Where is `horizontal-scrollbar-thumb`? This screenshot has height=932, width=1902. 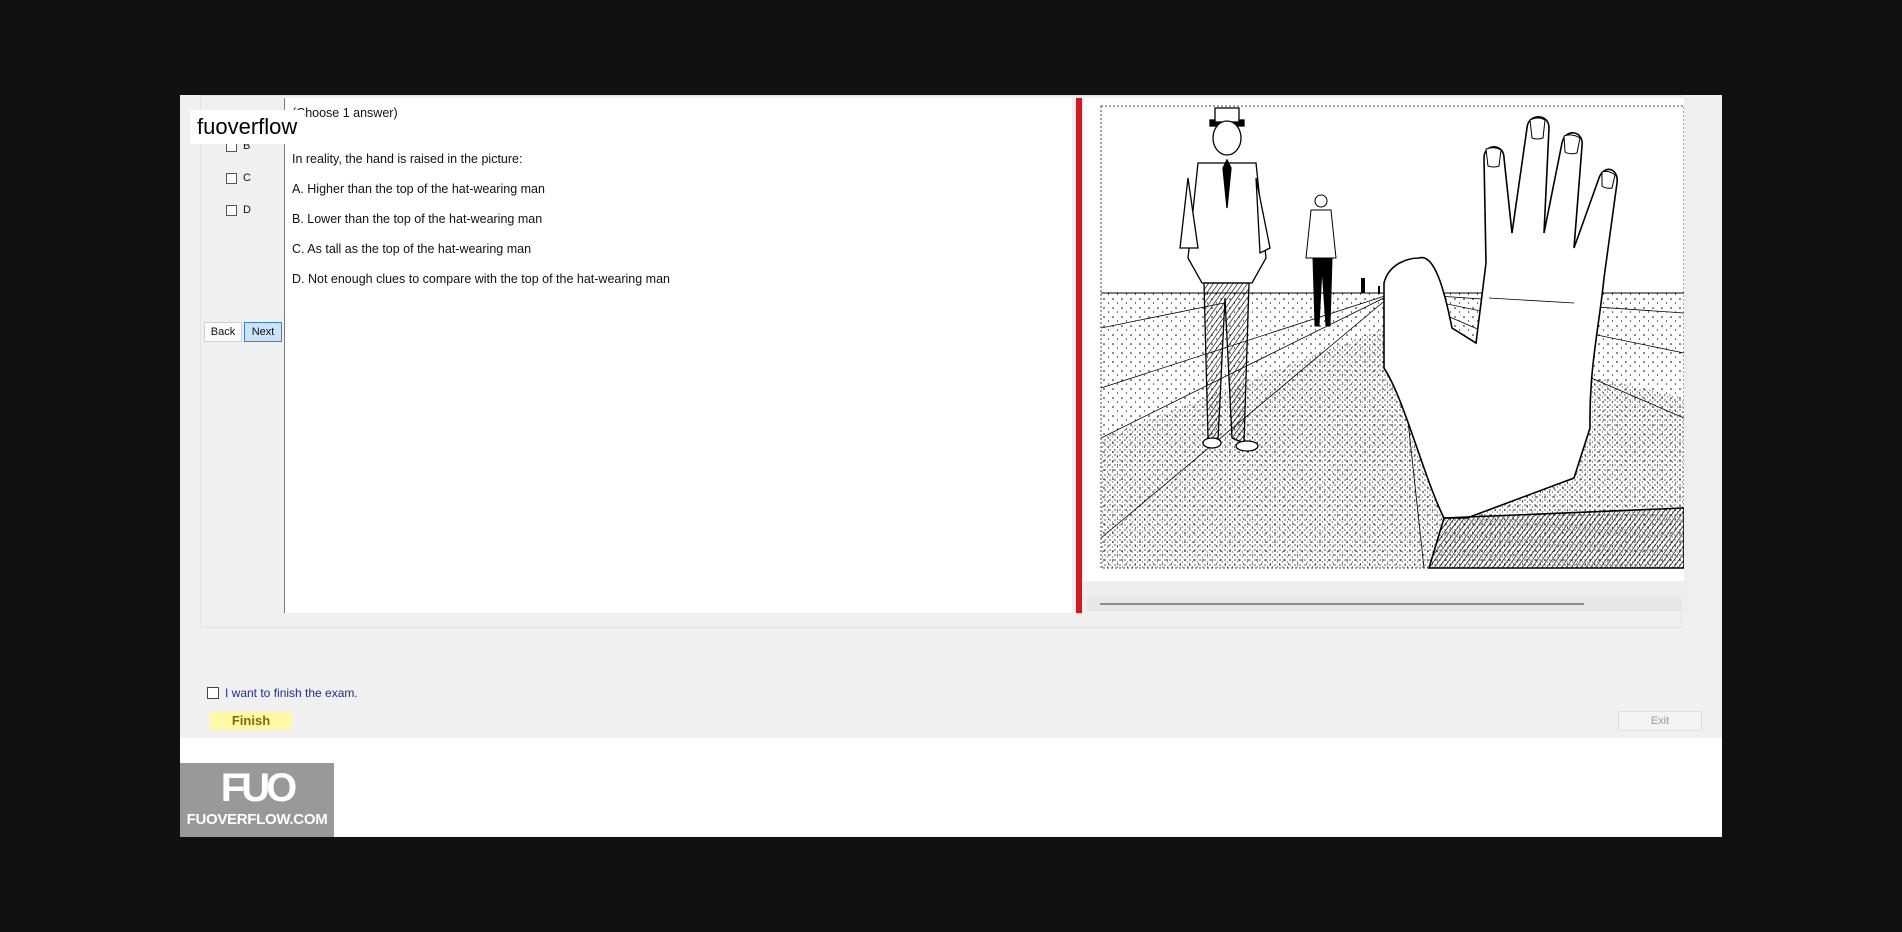 horizontal-scrollbar-thumb is located at coordinates (1342, 604).